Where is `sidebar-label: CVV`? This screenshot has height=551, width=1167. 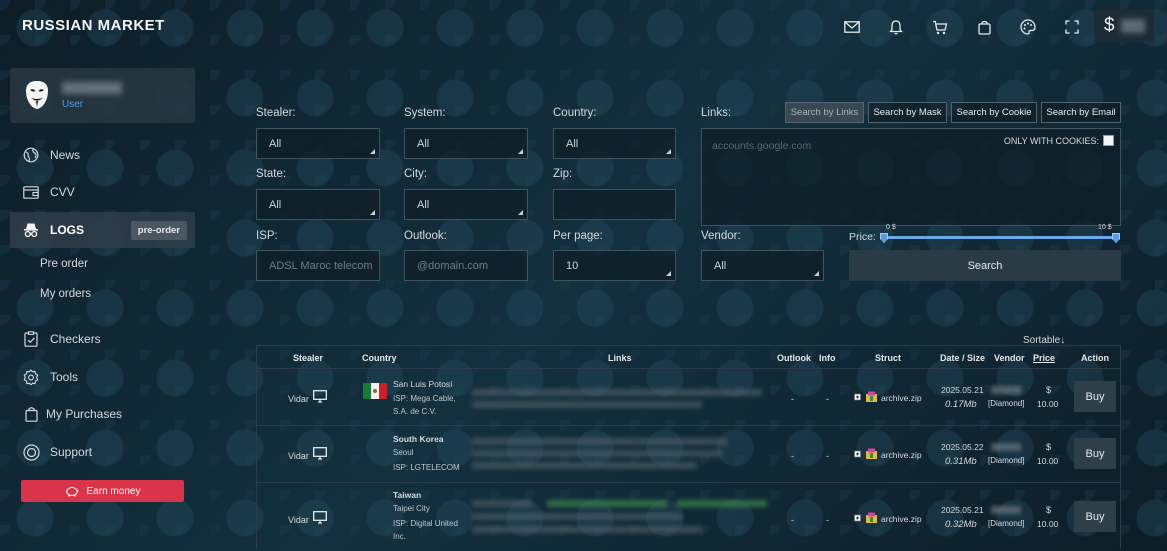 sidebar-label: CVV is located at coordinates (62, 192).